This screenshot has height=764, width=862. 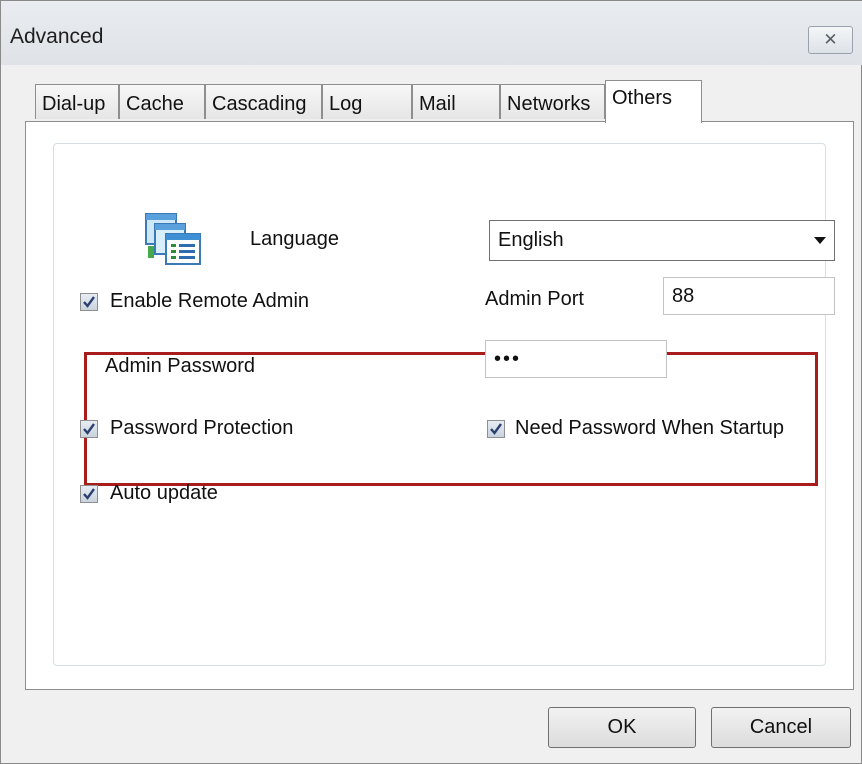 I want to click on admin-port-label: Admin Port, so click(x=534, y=299).